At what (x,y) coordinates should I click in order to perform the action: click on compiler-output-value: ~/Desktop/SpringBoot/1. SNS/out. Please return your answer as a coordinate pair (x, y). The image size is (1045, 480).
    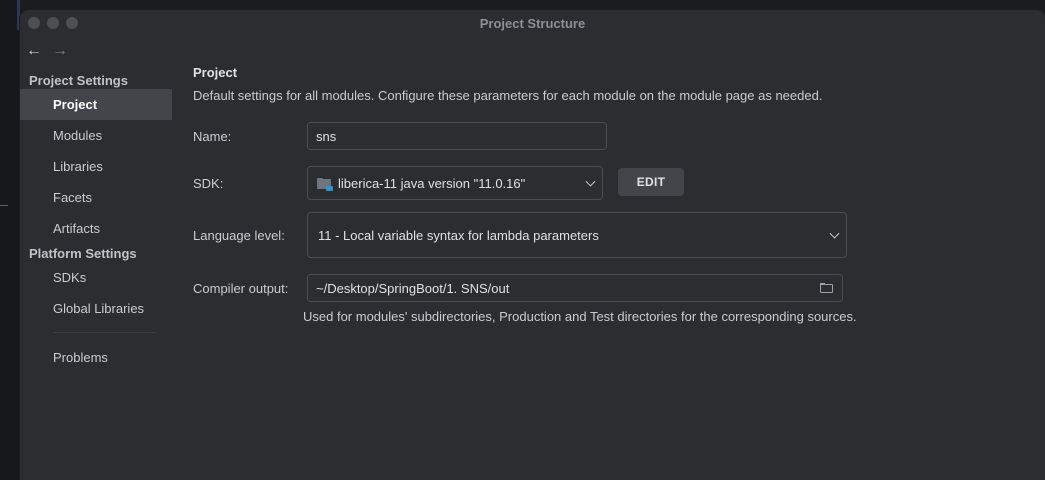
    Looking at the image, I should click on (413, 288).